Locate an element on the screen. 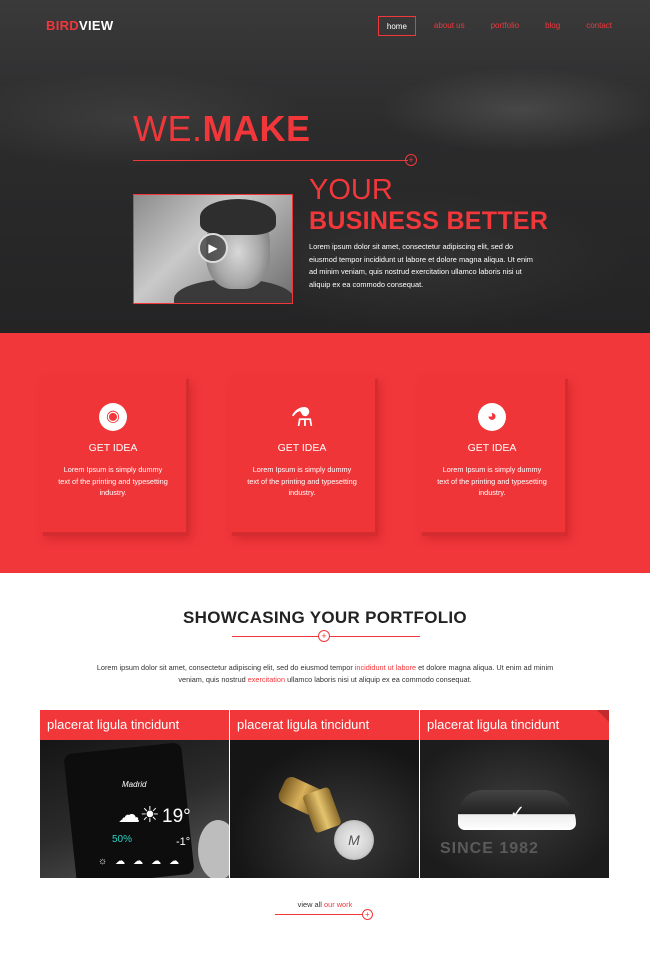 This screenshot has width=650, height=958. phone-percent: 50% is located at coordinates (122, 839).